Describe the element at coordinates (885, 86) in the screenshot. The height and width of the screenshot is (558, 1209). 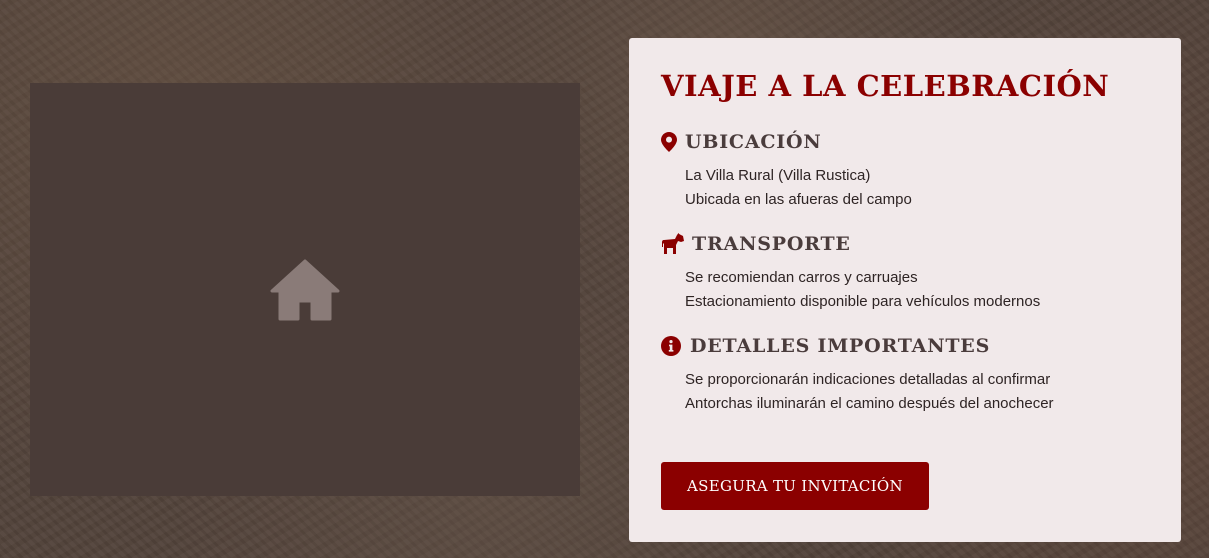
I see `card-title: VIAJE A LA CELEBRACIÓN` at that location.